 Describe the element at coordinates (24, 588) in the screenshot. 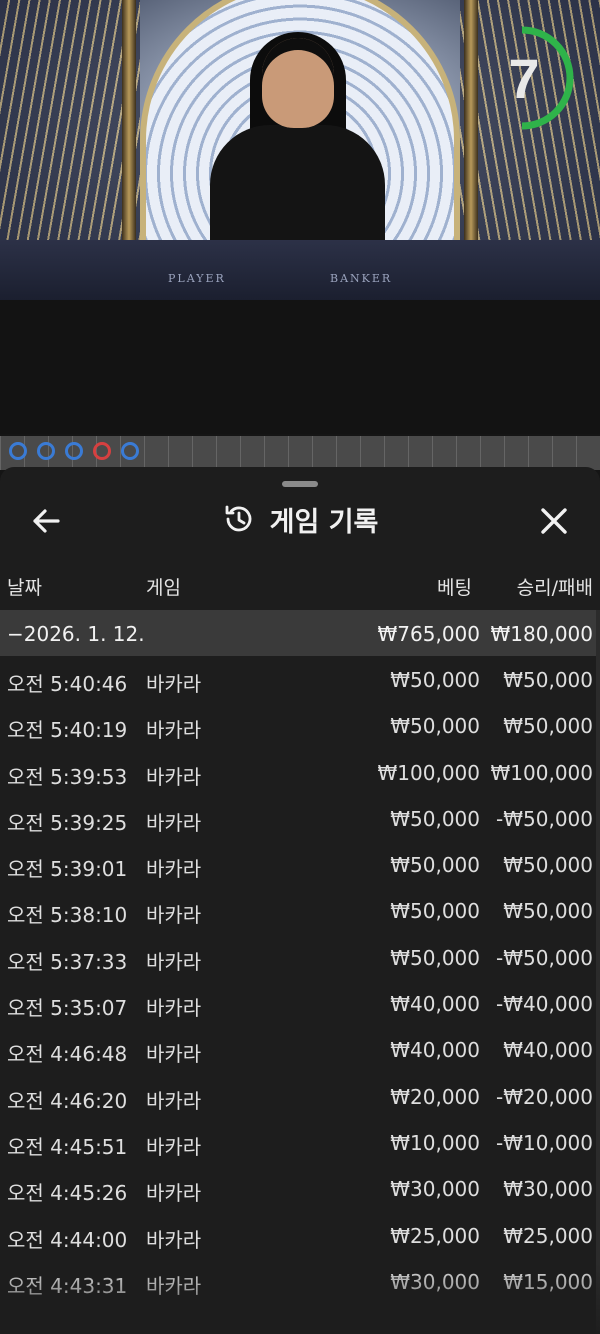

I see `column-date: 날짜` at that location.